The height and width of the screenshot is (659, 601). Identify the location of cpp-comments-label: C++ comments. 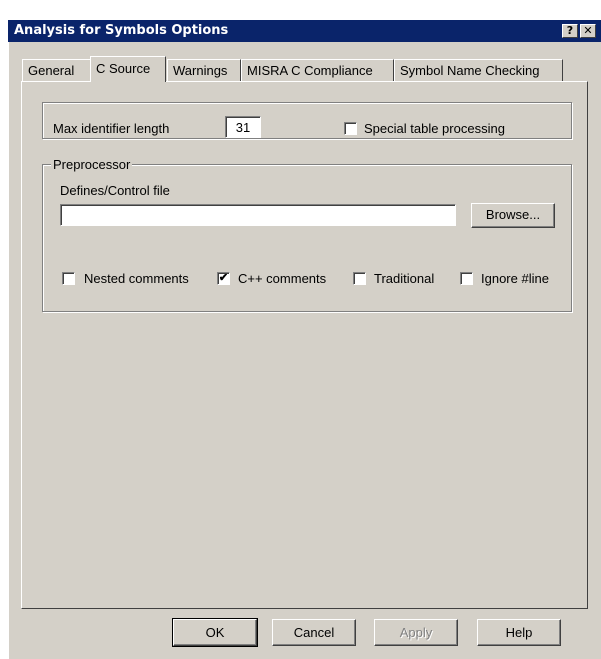
(282, 278).